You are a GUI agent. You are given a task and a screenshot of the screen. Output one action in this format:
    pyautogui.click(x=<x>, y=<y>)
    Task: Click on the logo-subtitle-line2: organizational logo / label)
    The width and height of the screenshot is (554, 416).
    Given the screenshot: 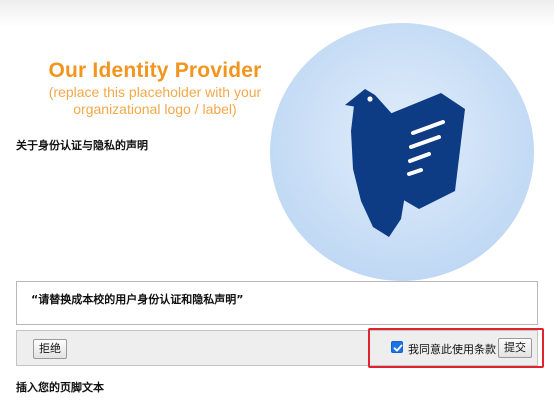 What is the action you would take?
    pyautogui.click(x=155, y=109)
    